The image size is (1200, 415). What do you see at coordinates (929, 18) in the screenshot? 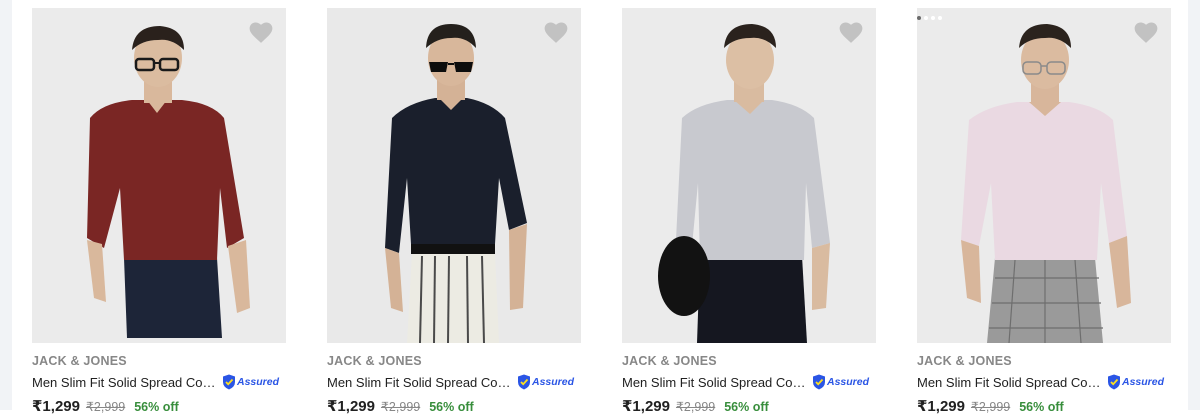
I see `image-carousel-dots` at bounding box center [929, 18].